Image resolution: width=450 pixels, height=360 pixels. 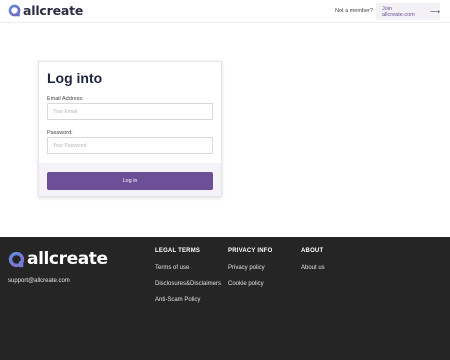 I want to click on join-link: Join allcreate.com ⟶, so click(x=408, y=11).